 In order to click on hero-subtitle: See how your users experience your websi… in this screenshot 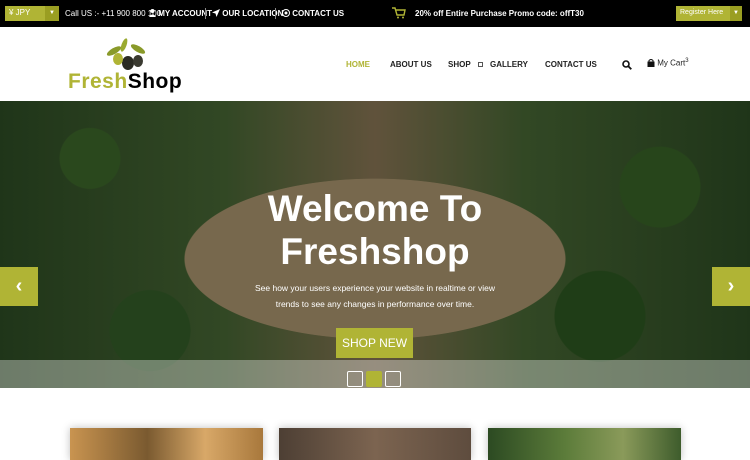, I will do `click(374, 296)`.